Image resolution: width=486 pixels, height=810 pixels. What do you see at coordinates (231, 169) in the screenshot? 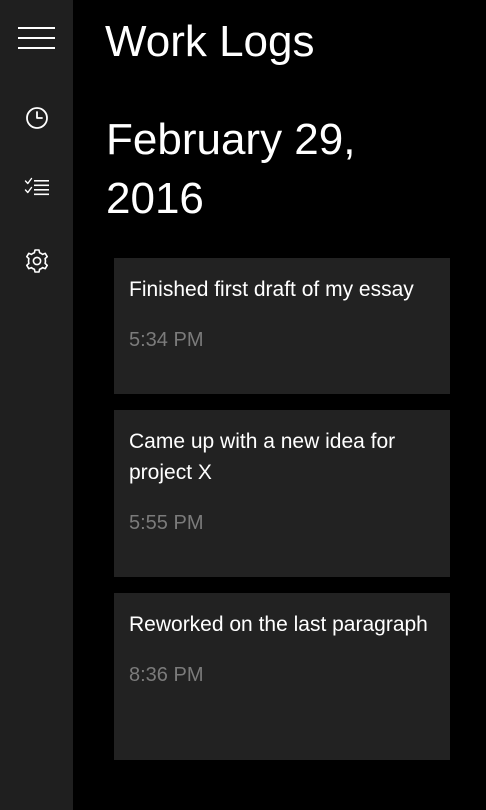
I see `date-heading: February 29, 2016` at bounding box center [231, 169].